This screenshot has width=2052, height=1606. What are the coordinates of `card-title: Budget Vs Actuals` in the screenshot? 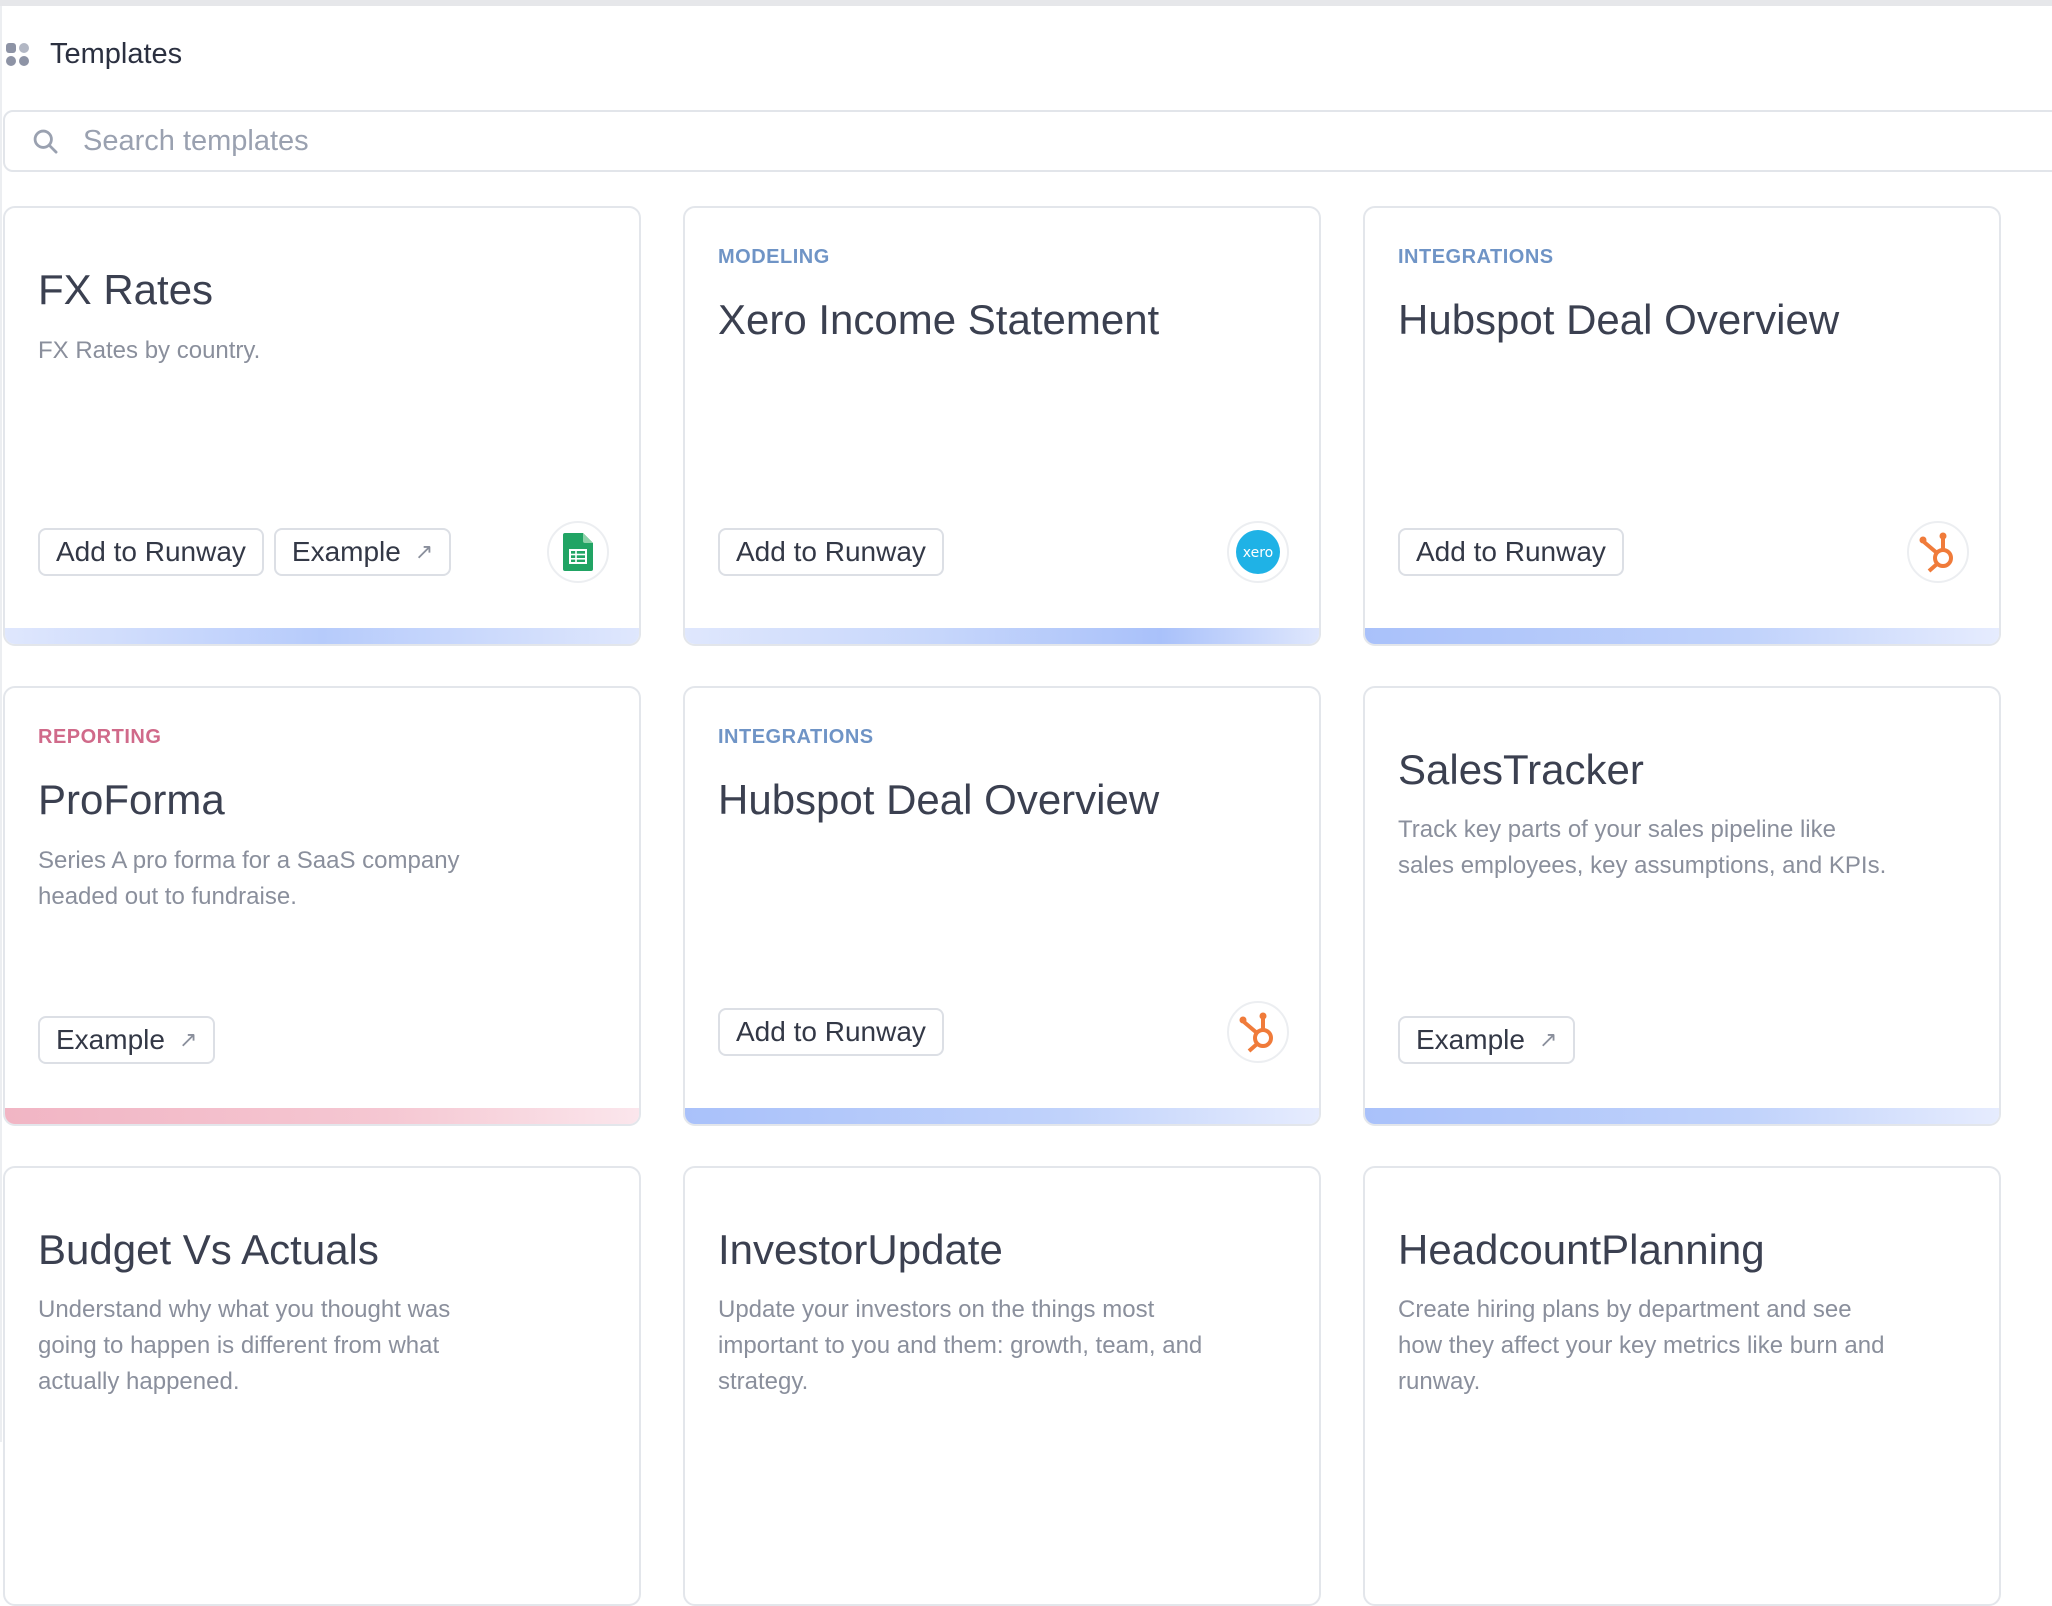 It's located at (208, 1249).